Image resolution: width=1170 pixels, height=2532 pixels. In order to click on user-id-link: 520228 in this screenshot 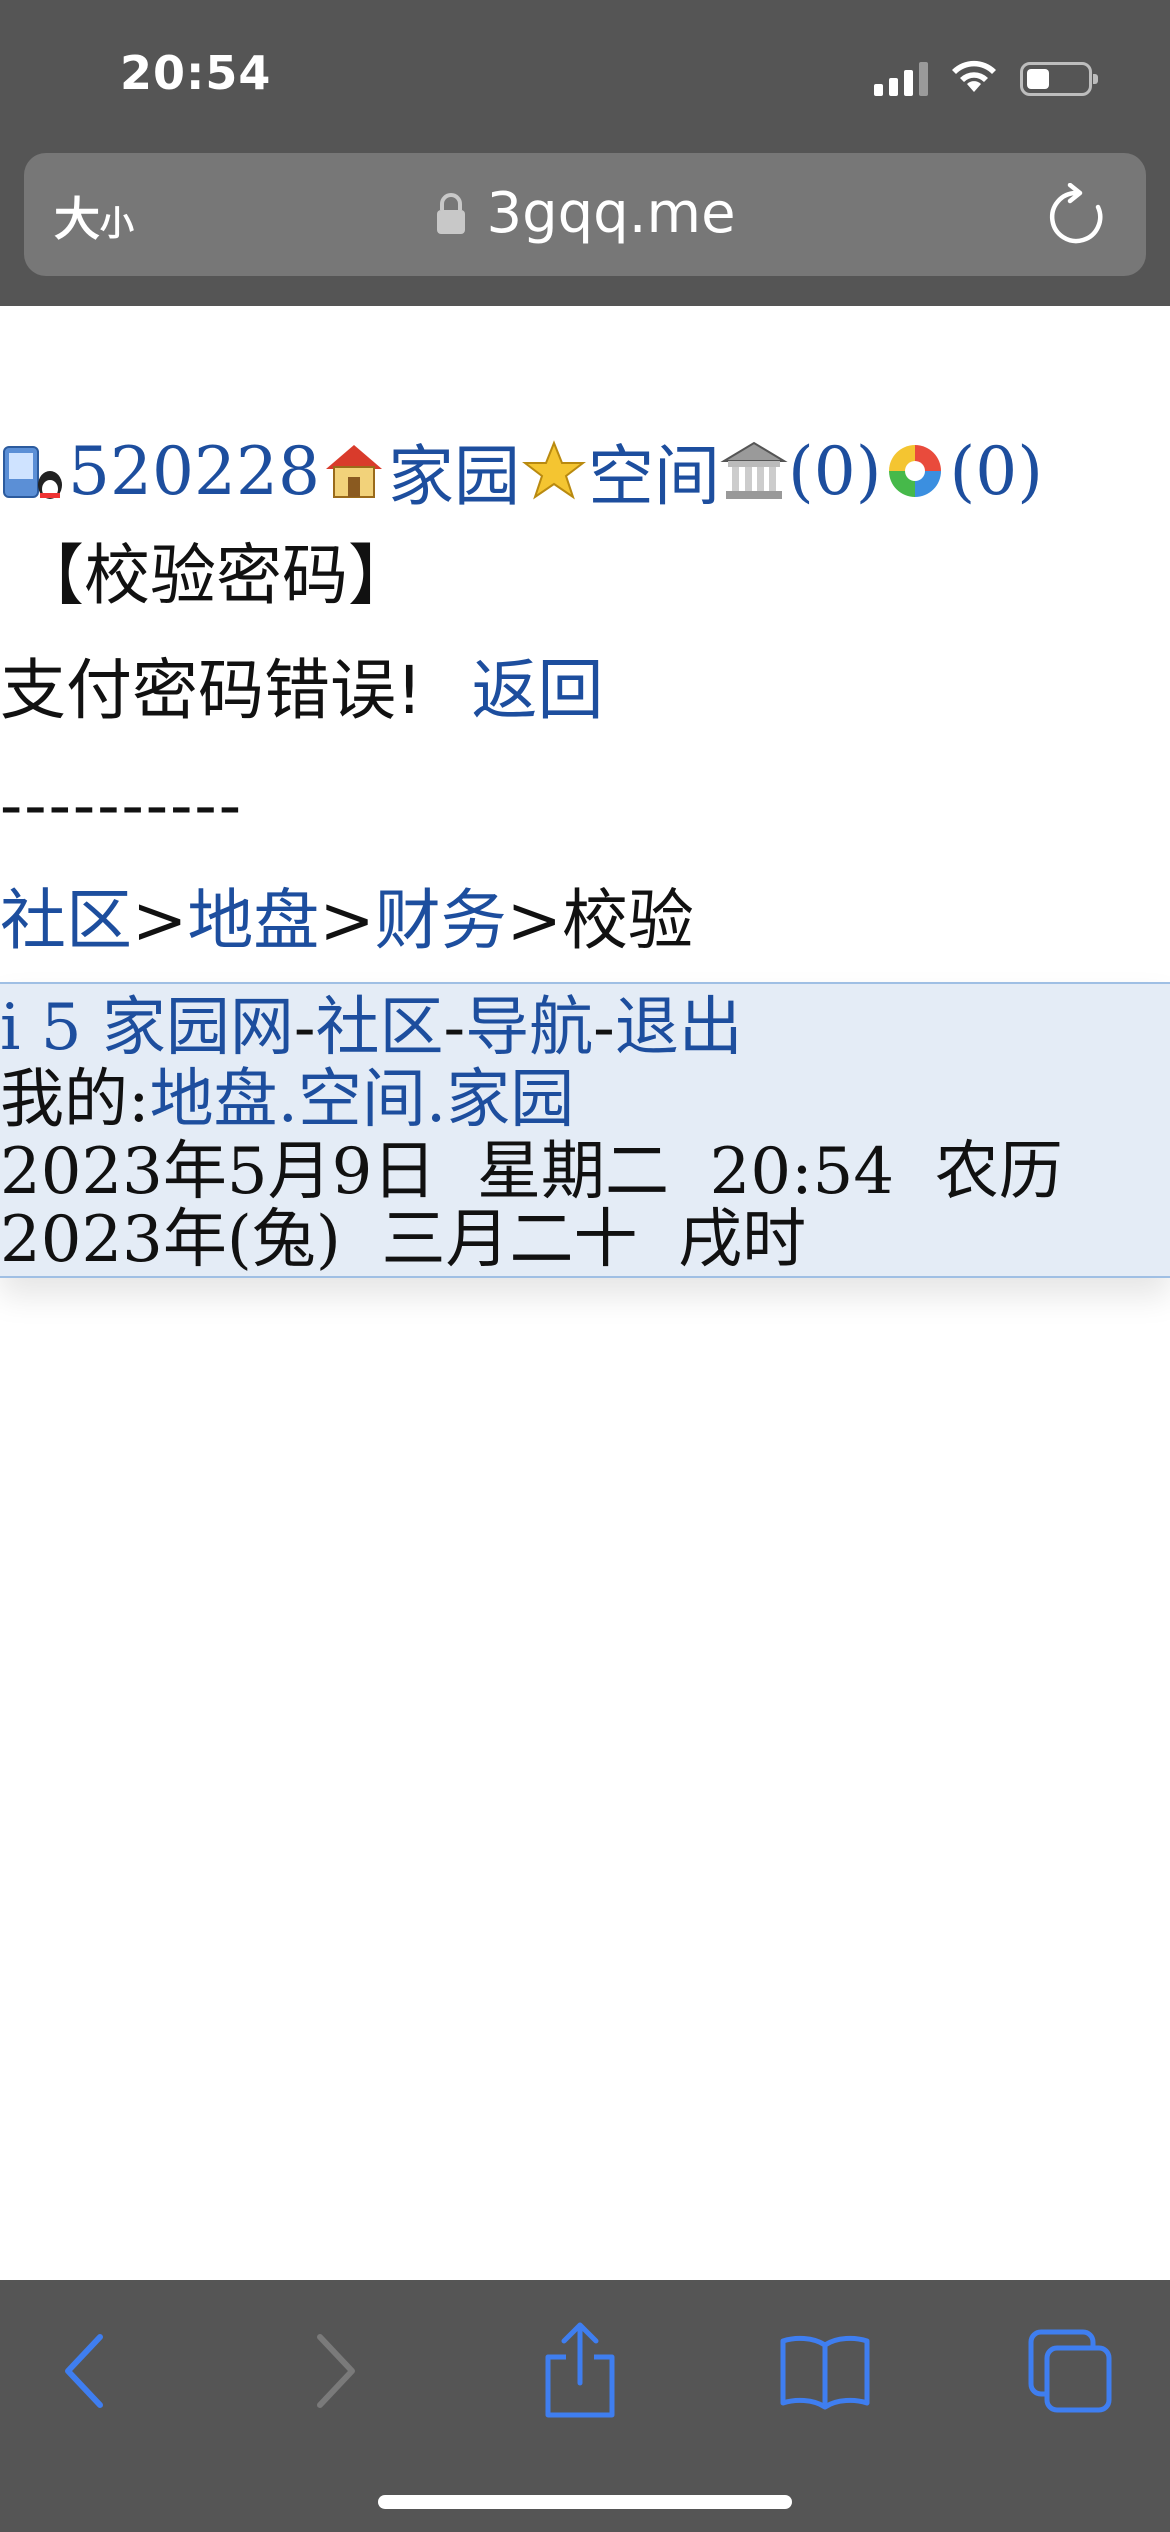, I will do `click(194, 471)`.